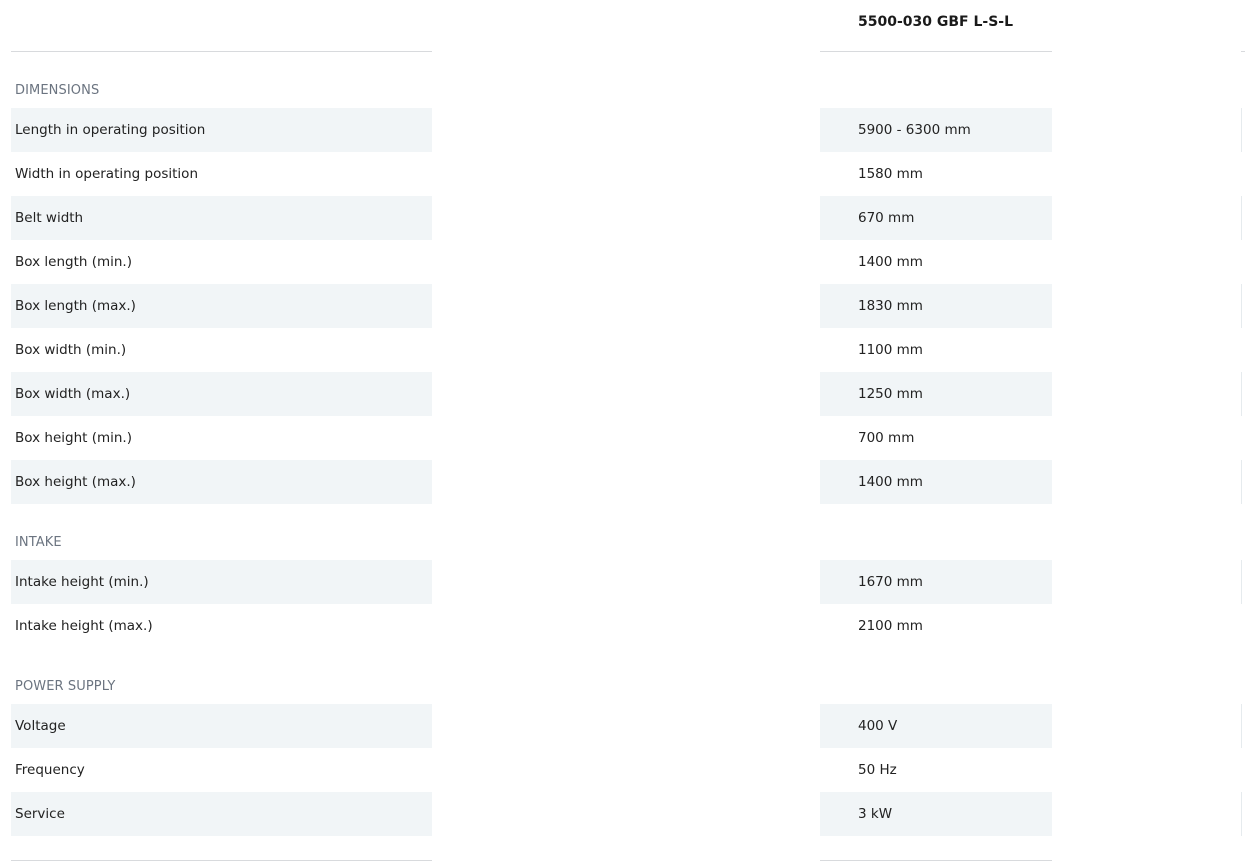 The height and width of the screenshot is (863, 1245). What do you see at coordinates (886, 218) in the screenshot?
I see `spec-value: 670 mm` at bounding box center [886, 218].